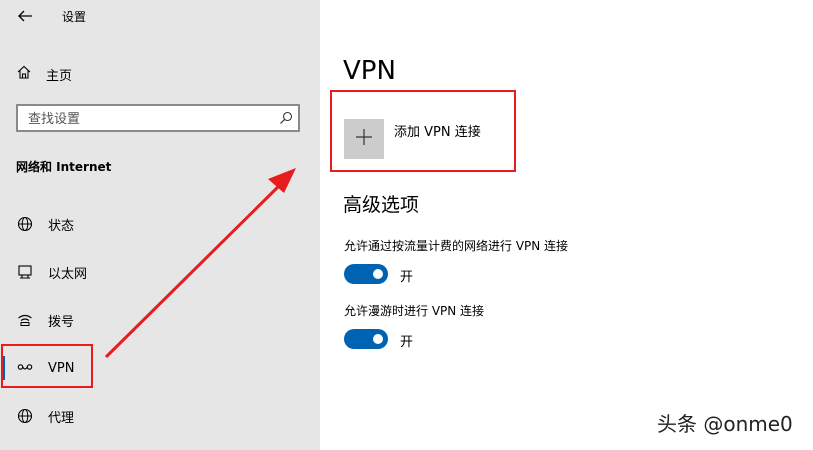 The width and height of the screenshot is (813, 450). I want to click on sidebar-item-label: 拨号, so click(61, 322).